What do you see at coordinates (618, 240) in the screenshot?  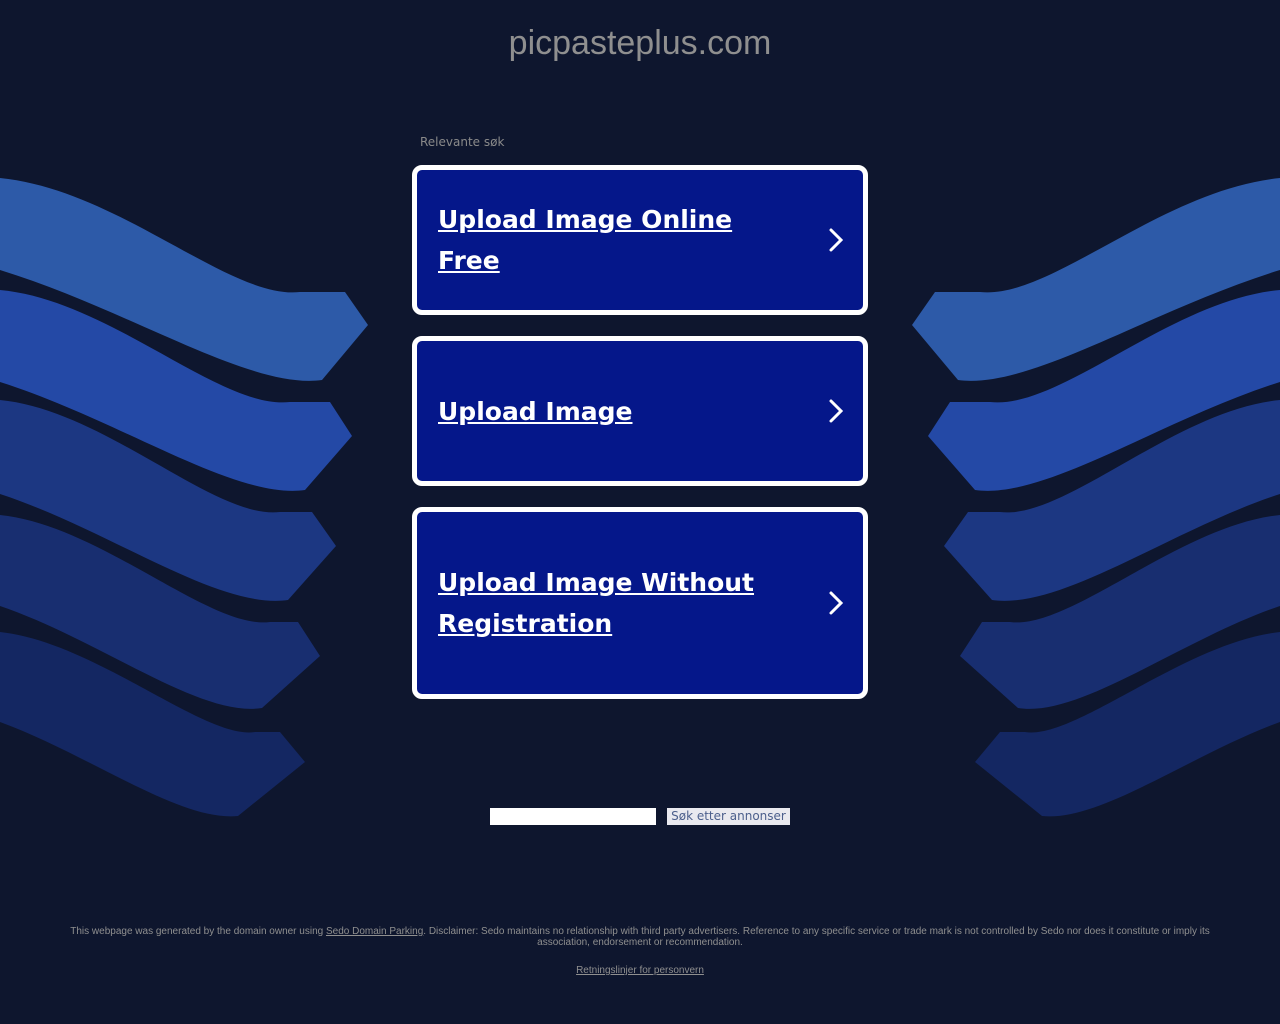 I see `related-link-text: Upload Image Online Free` at bounding box center [618, 240].